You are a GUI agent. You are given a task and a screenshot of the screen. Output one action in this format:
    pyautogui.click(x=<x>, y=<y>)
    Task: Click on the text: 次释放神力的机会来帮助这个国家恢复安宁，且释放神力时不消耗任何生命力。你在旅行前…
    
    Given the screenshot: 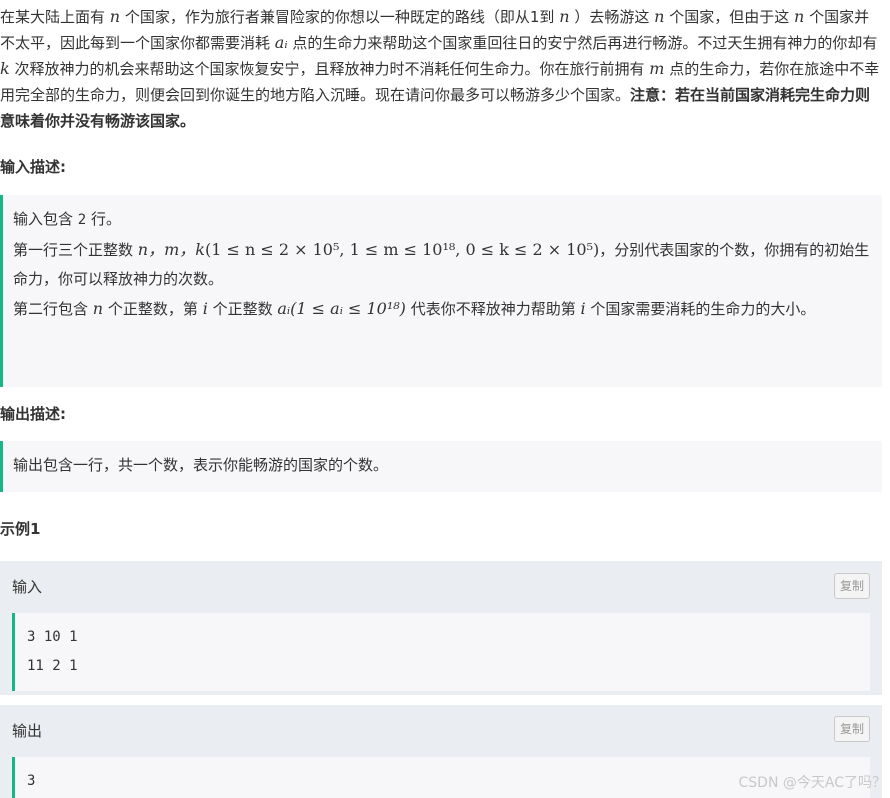 What is the action you would take?
    pyautogui.click(x=329, y=69)
    